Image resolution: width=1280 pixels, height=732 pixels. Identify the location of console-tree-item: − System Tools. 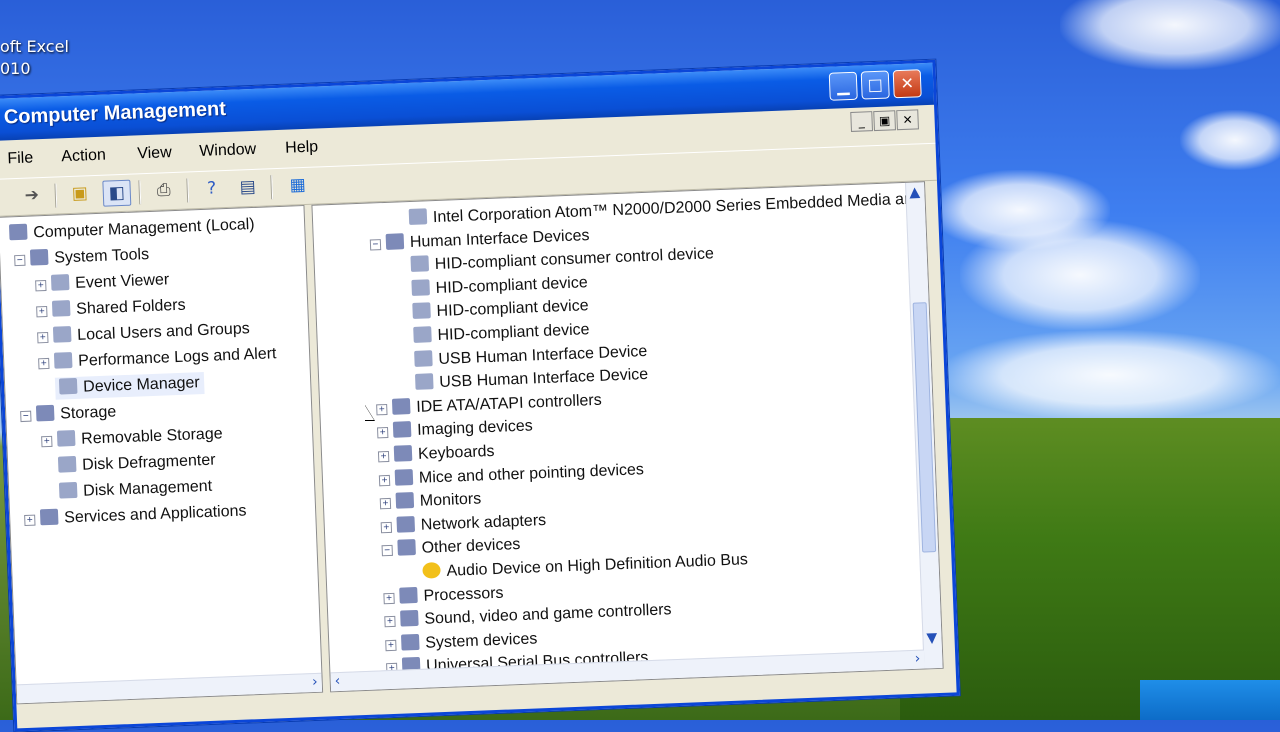
(82, 257).